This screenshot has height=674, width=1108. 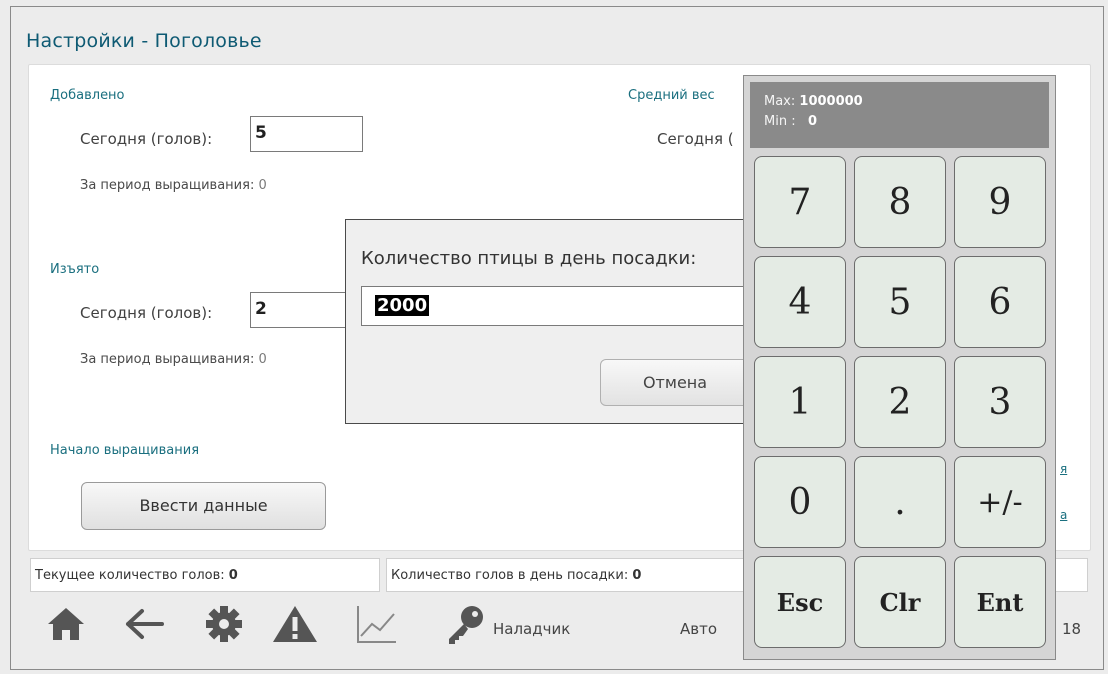 What do you see at coordinates (125, 450) in the screenshot?
I see `start-section-title: Начало выращивания` at bounding box center [125, 450].